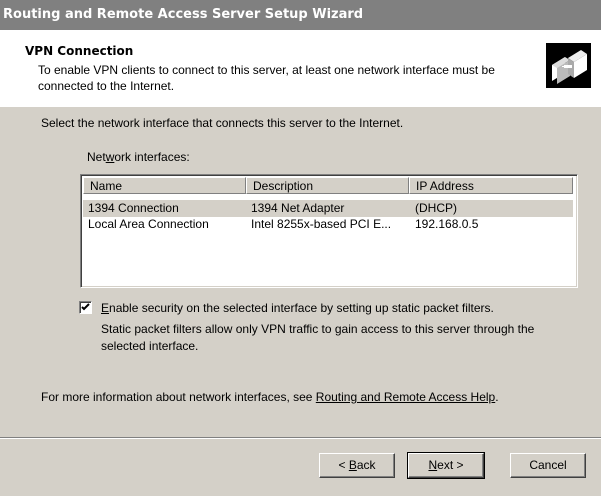 Image resolution: width=601 pixels, height=496 pixels. I want to click on enable-security-checkbox, so click(85, 307).